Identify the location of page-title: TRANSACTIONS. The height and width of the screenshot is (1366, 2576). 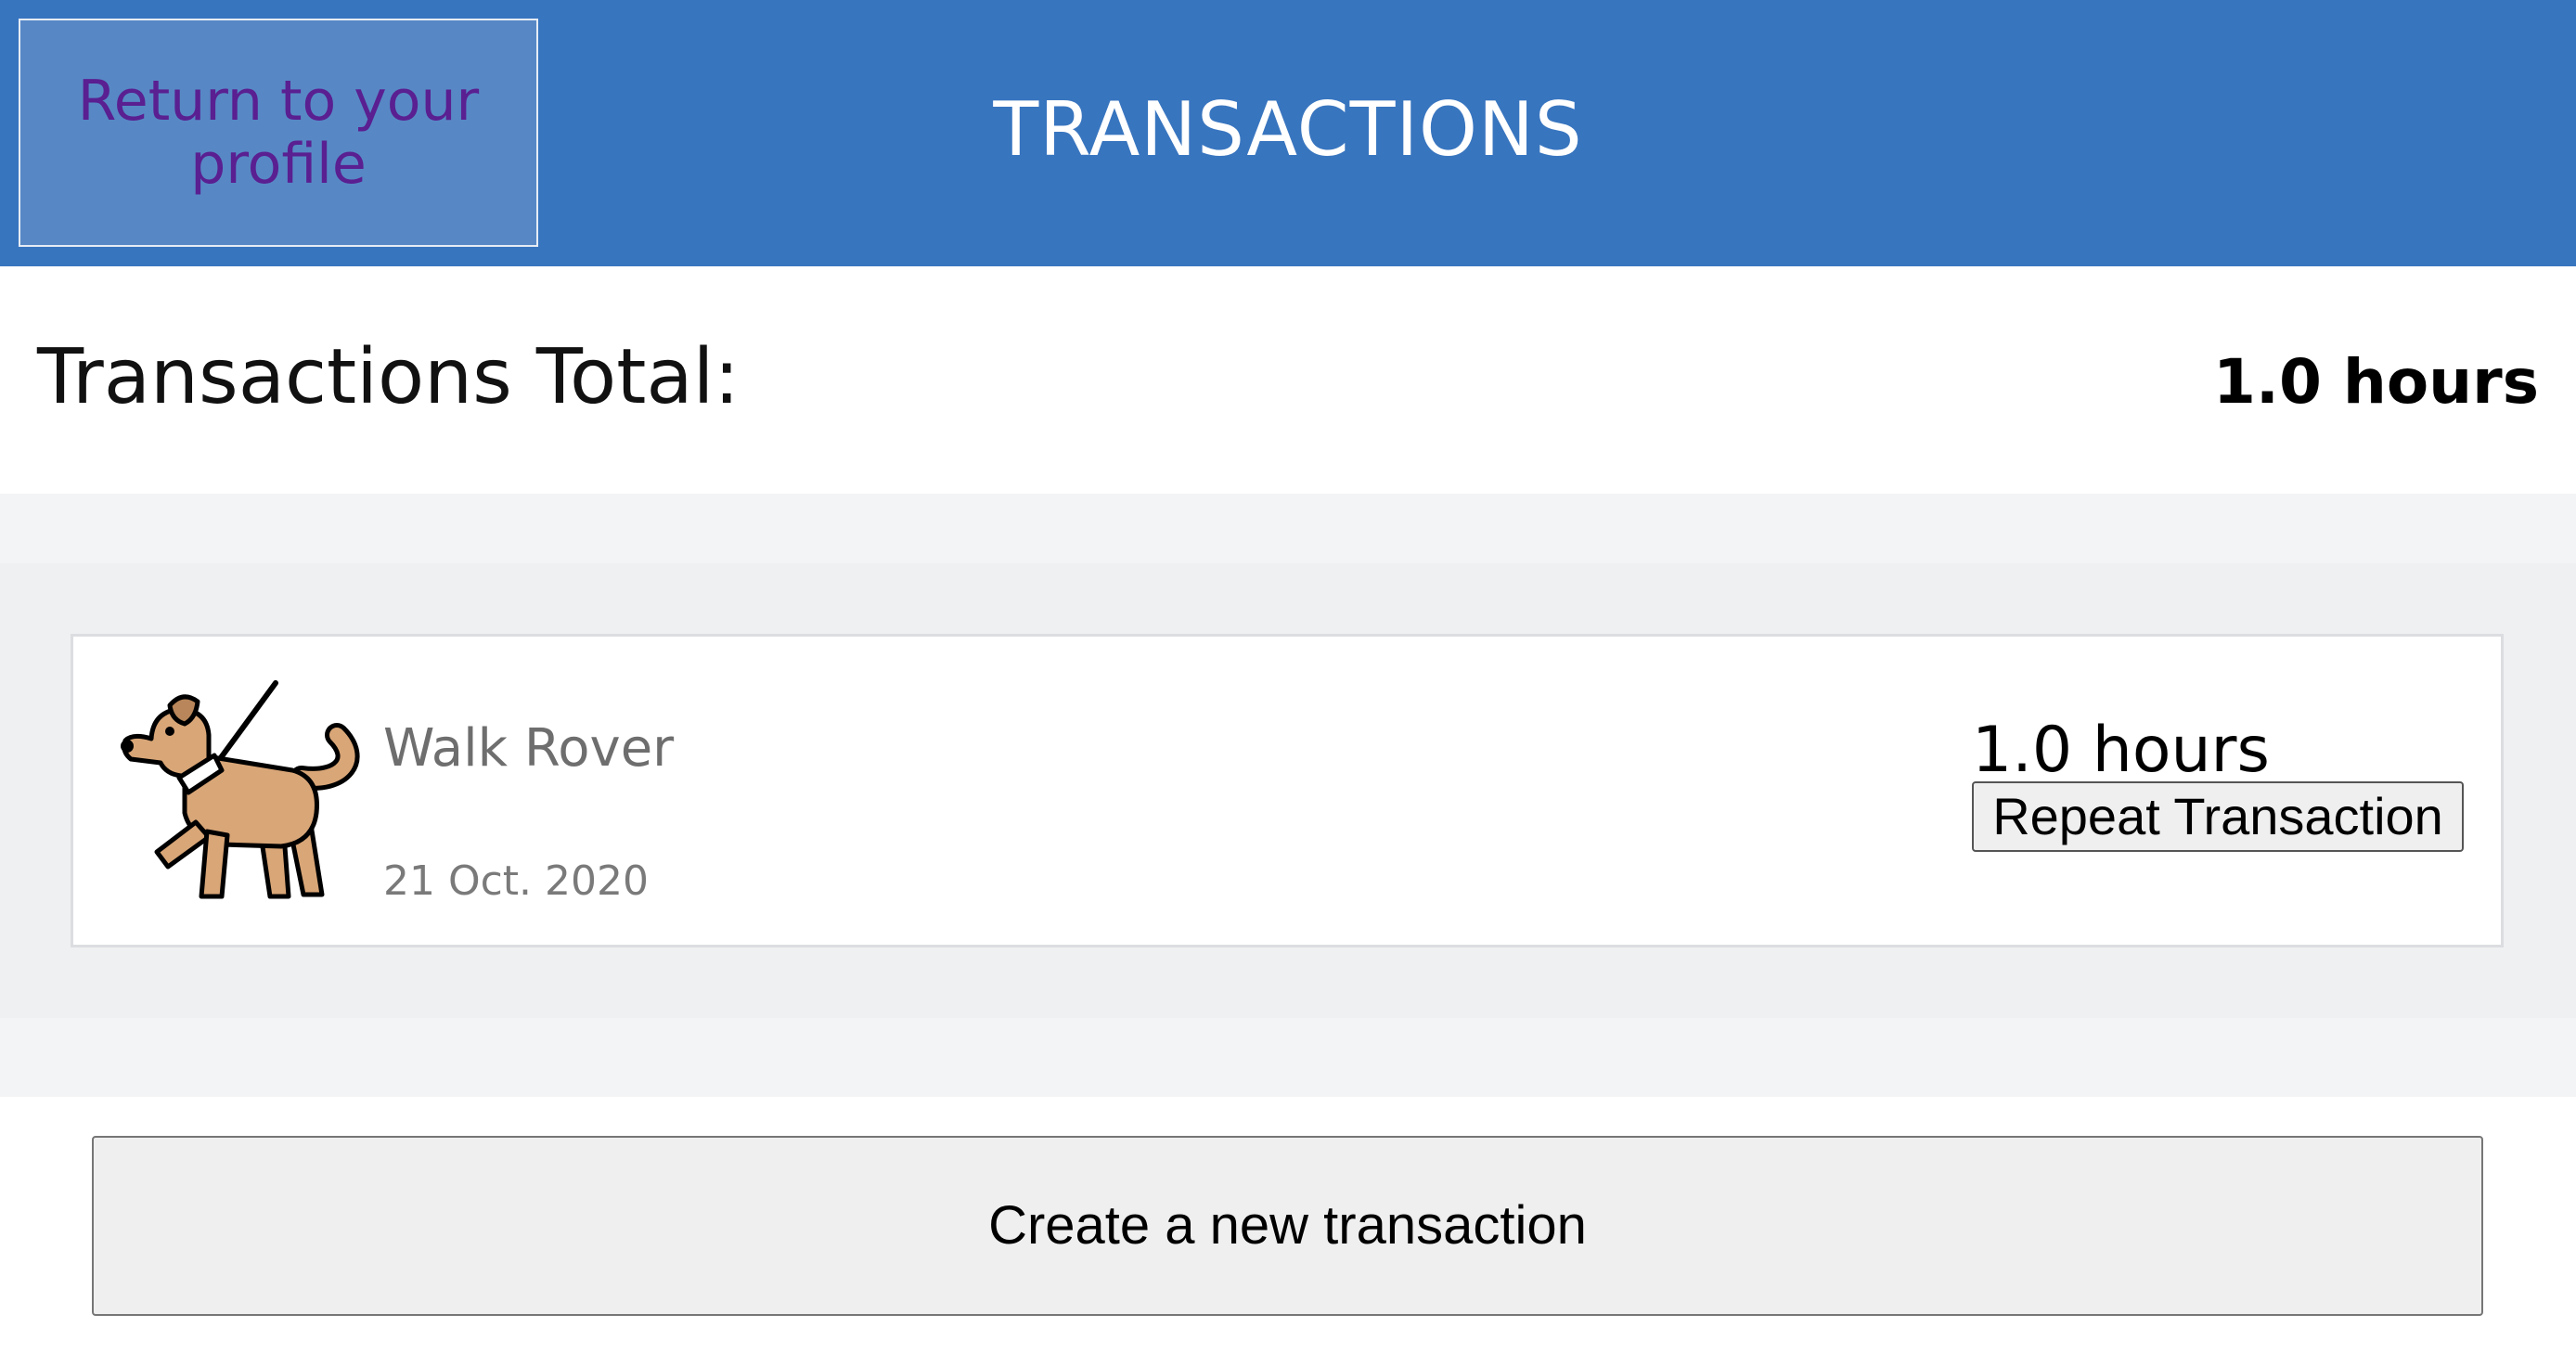
(1288, 129).